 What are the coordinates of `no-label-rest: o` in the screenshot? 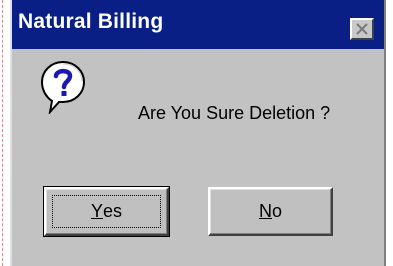 It's located at (276, 211).